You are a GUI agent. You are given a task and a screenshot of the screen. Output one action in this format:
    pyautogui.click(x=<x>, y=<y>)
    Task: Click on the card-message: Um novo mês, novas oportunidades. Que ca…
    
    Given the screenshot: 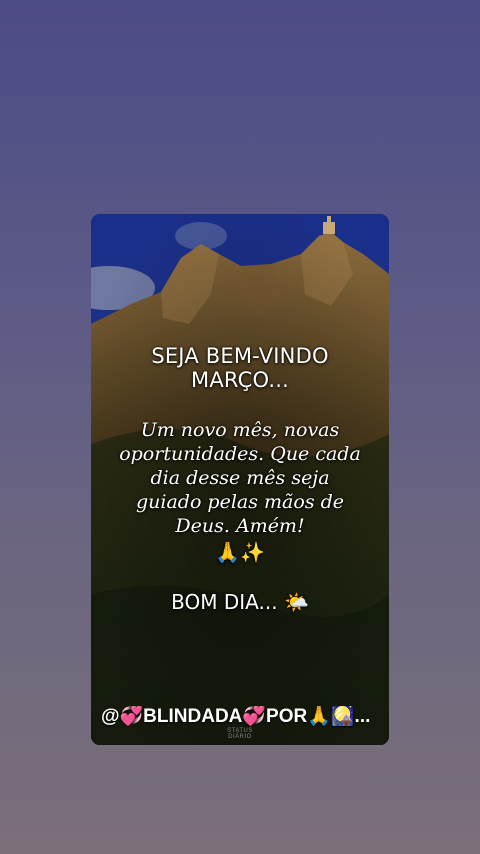 What is the action you would take?
    pyautogui.click(x=240, y=478)
    